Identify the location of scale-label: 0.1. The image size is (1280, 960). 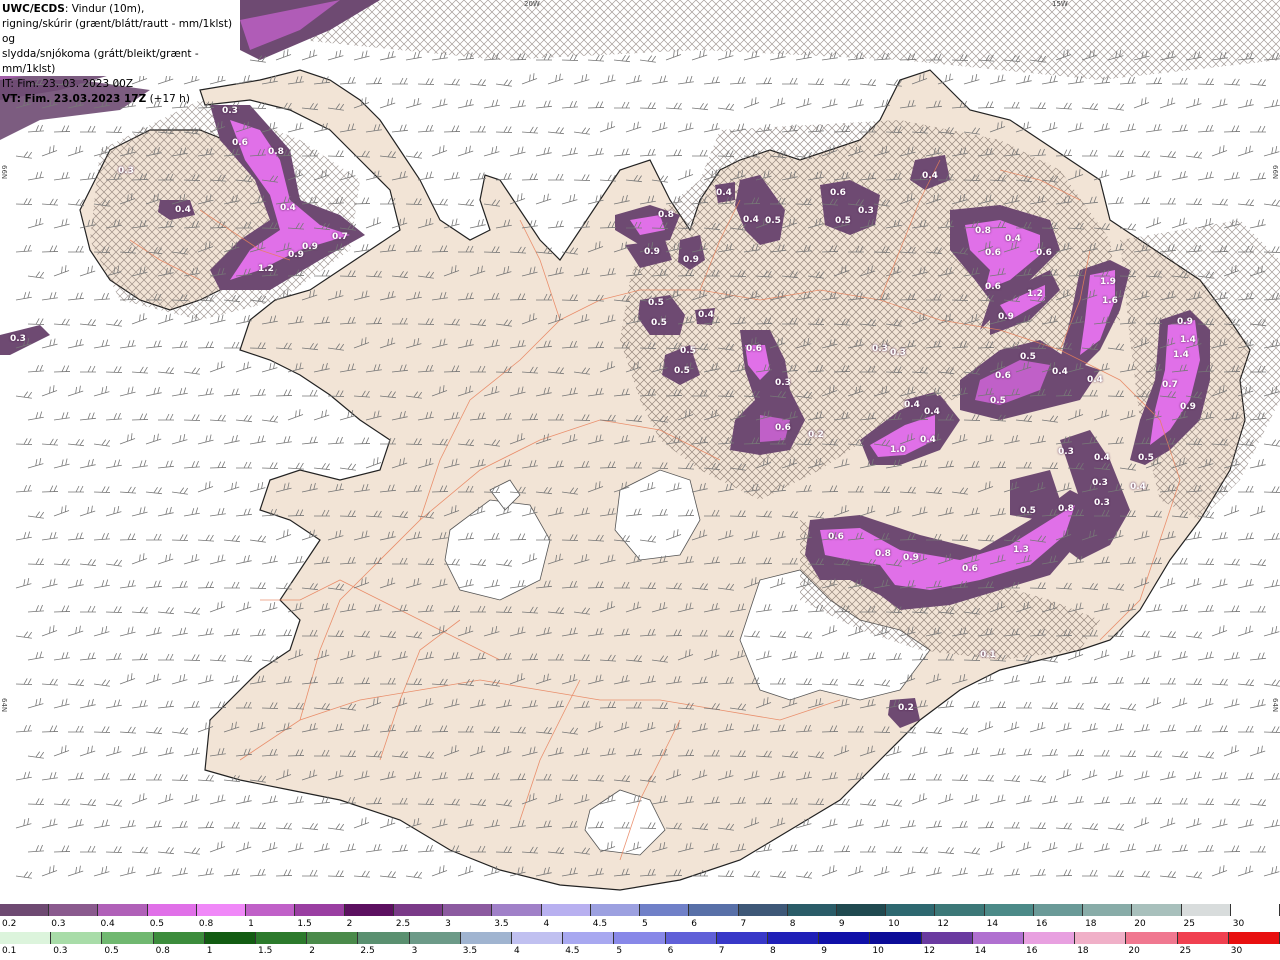
(9, 951).